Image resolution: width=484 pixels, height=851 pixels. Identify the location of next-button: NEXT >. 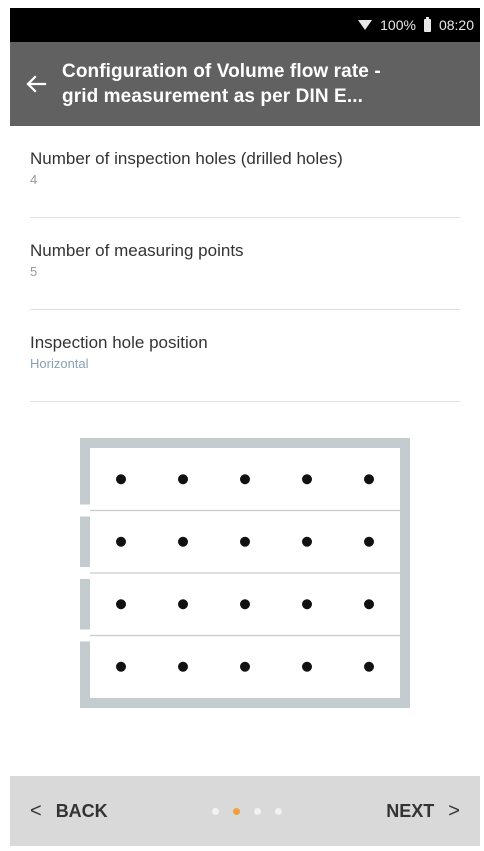
(423, 811).